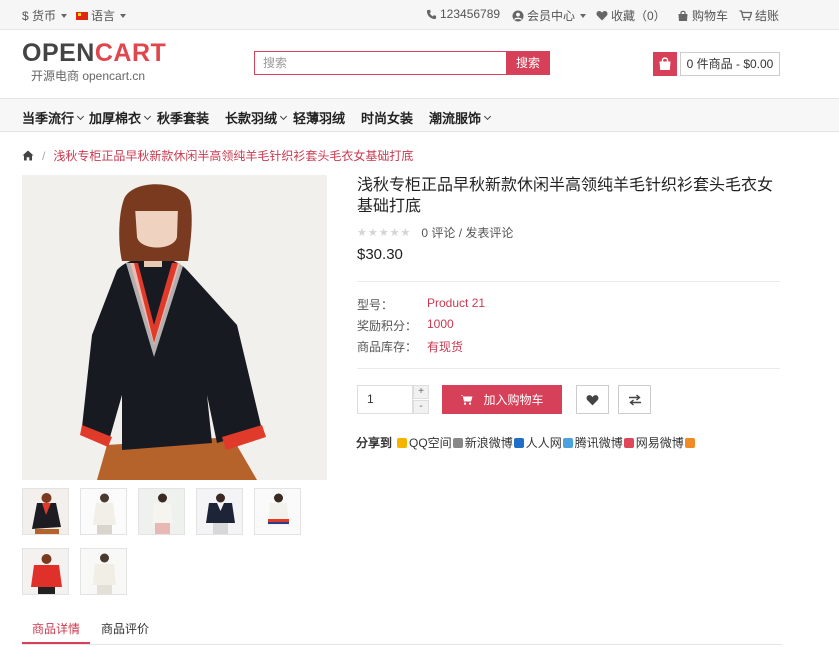 The image size is (839, 647). What do you see at coordinates (374, 443) in the screenshot?
I see `share-label: 分享到` at bounding box center [374, 443].